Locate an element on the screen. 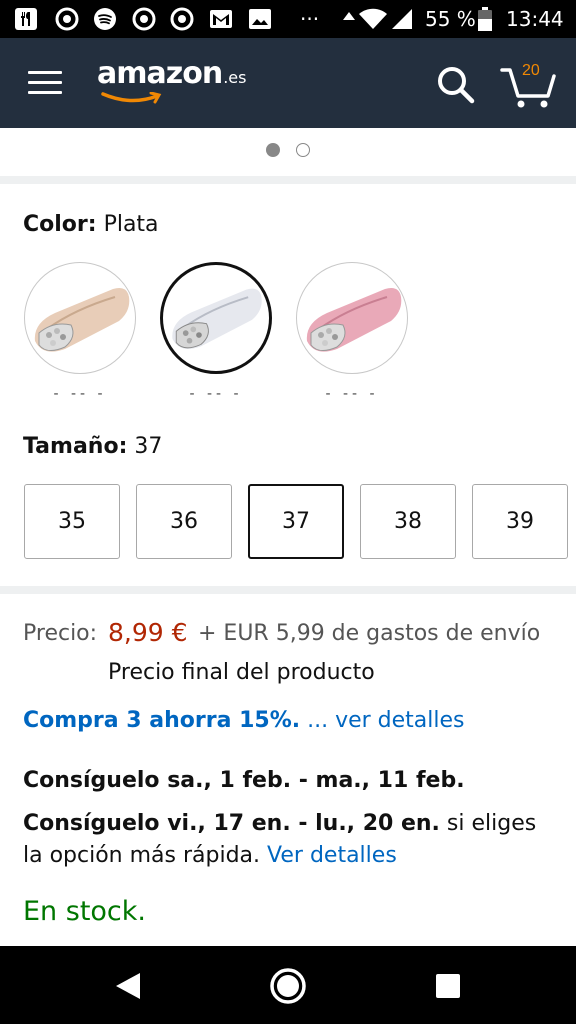  back-icon is located at coordinates (128, 986).